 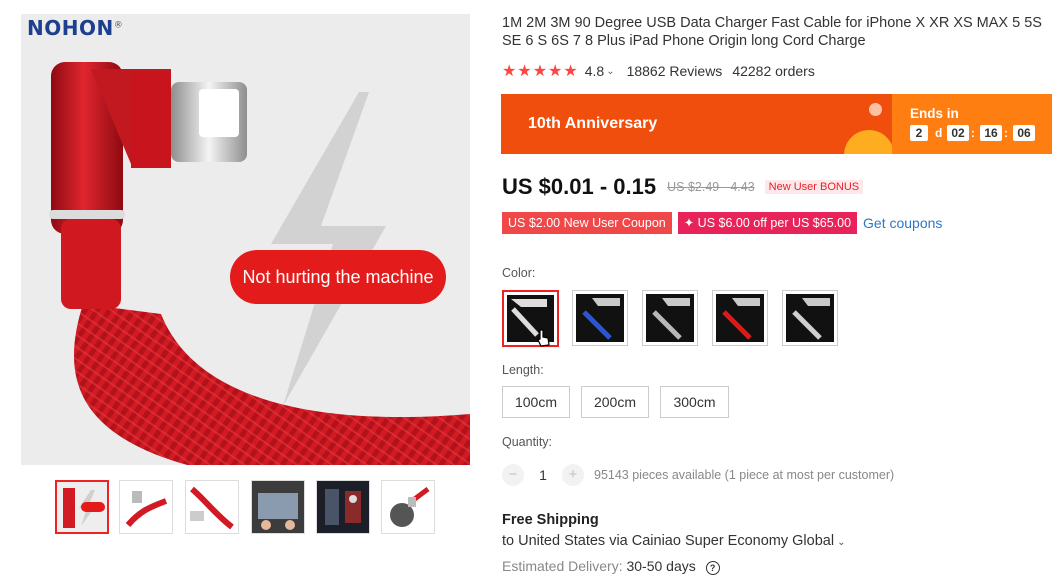 I want to click on thumbnail-4-image, so click(x=278, y=507).